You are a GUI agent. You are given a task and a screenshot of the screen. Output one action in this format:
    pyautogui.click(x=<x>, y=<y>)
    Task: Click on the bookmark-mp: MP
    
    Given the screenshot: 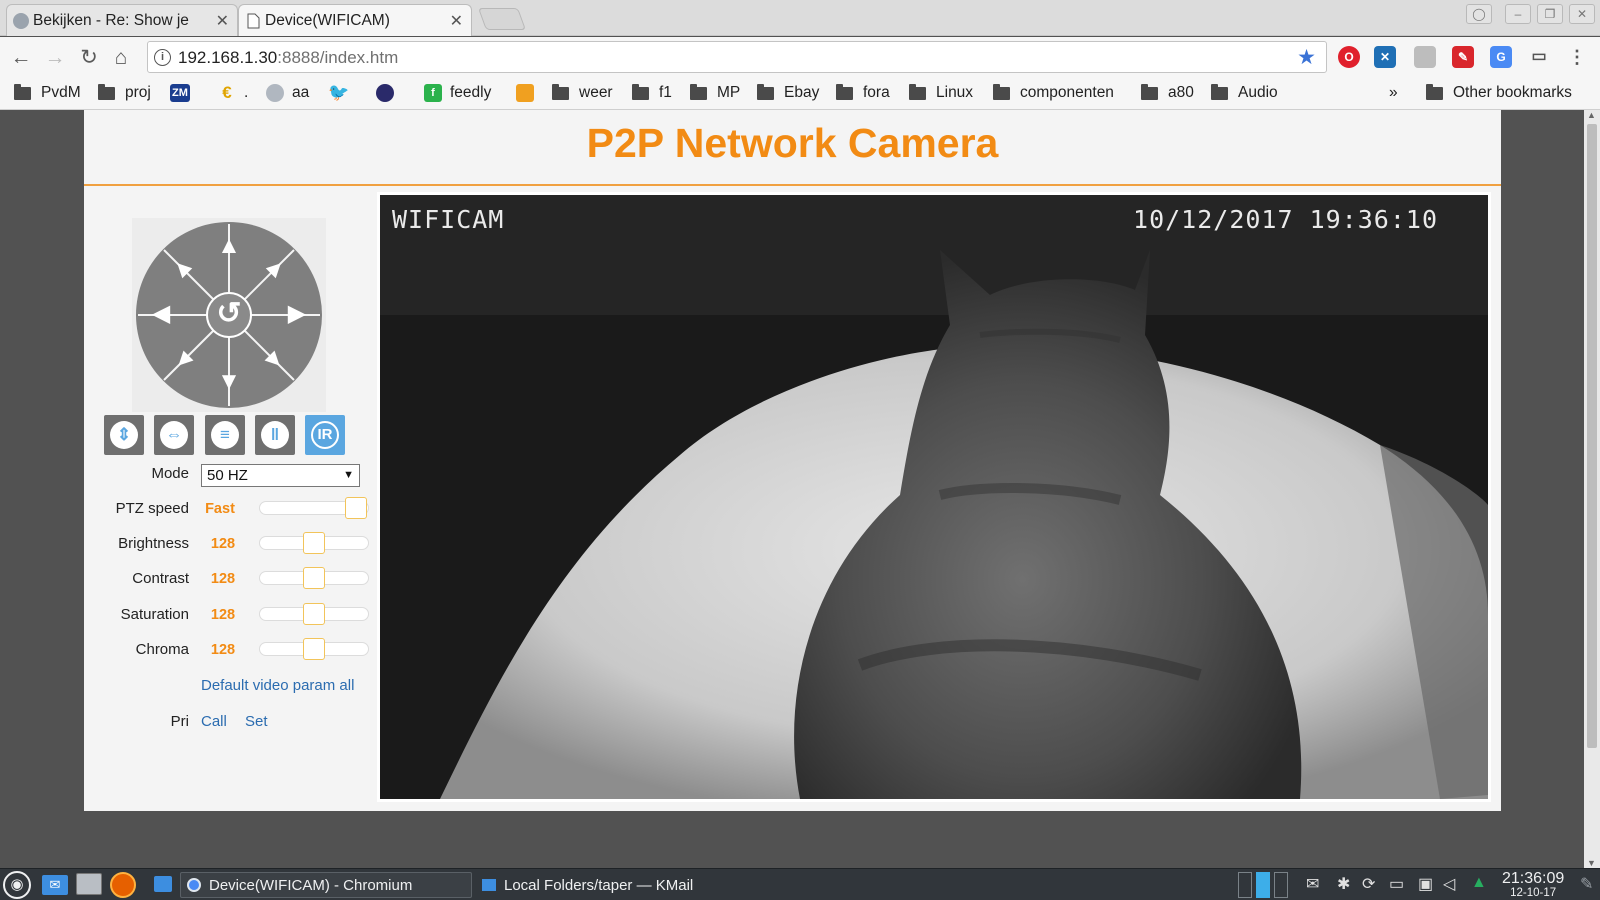 What is the action you would take?
    pyautogui.click(x=715, y=93)
    